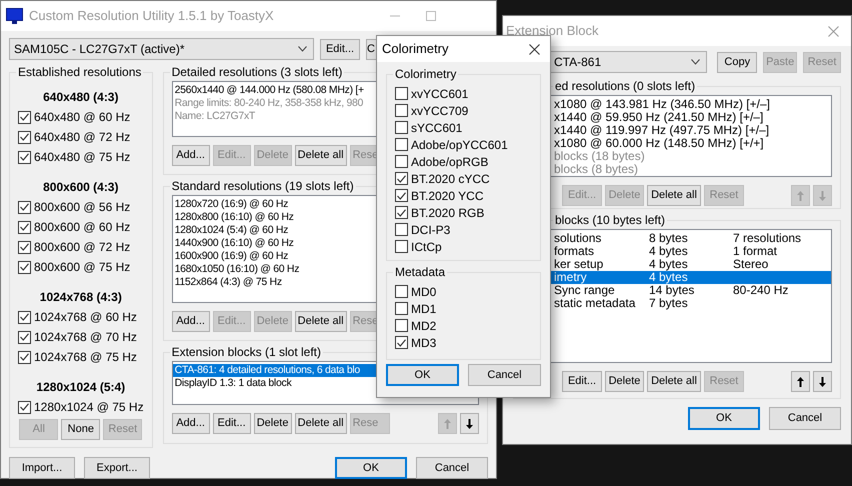 The height and width of the screenshot is (486, 852). I want to click on checkbox-label: 640x480 @ 60 Hz, so click(82, 117).